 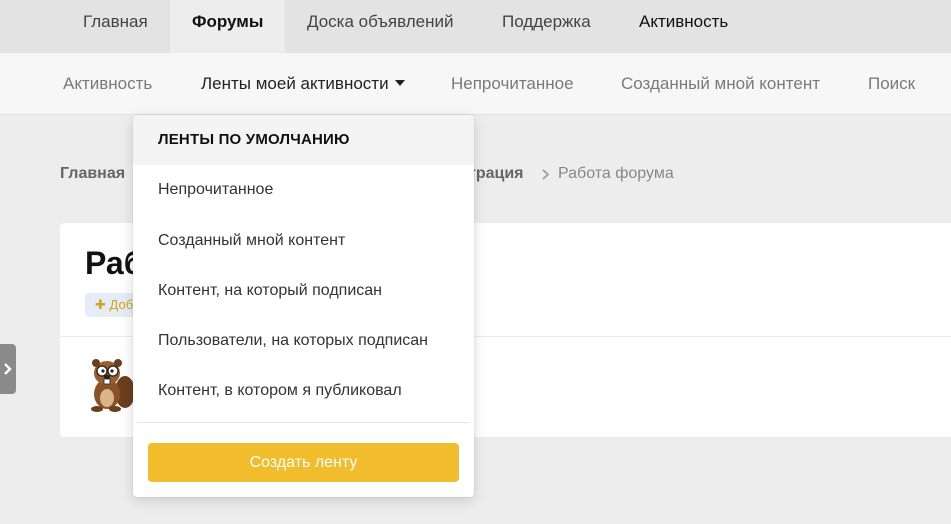 I want to click on topnav-item-home: Главная, so click(x=115, y=21).